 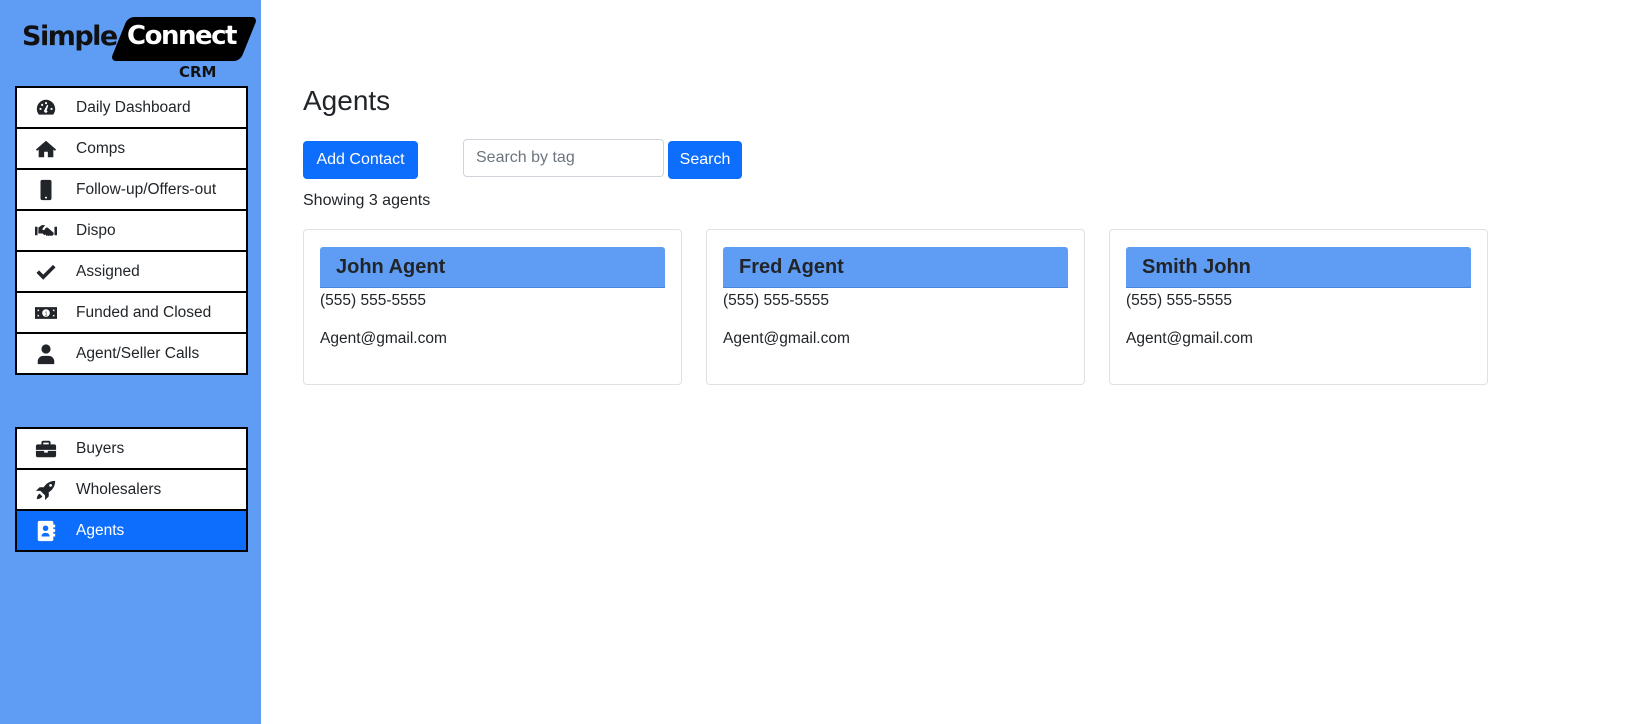 I want to click on results-count: Showing 3 agents, so click(x=367, y=200).